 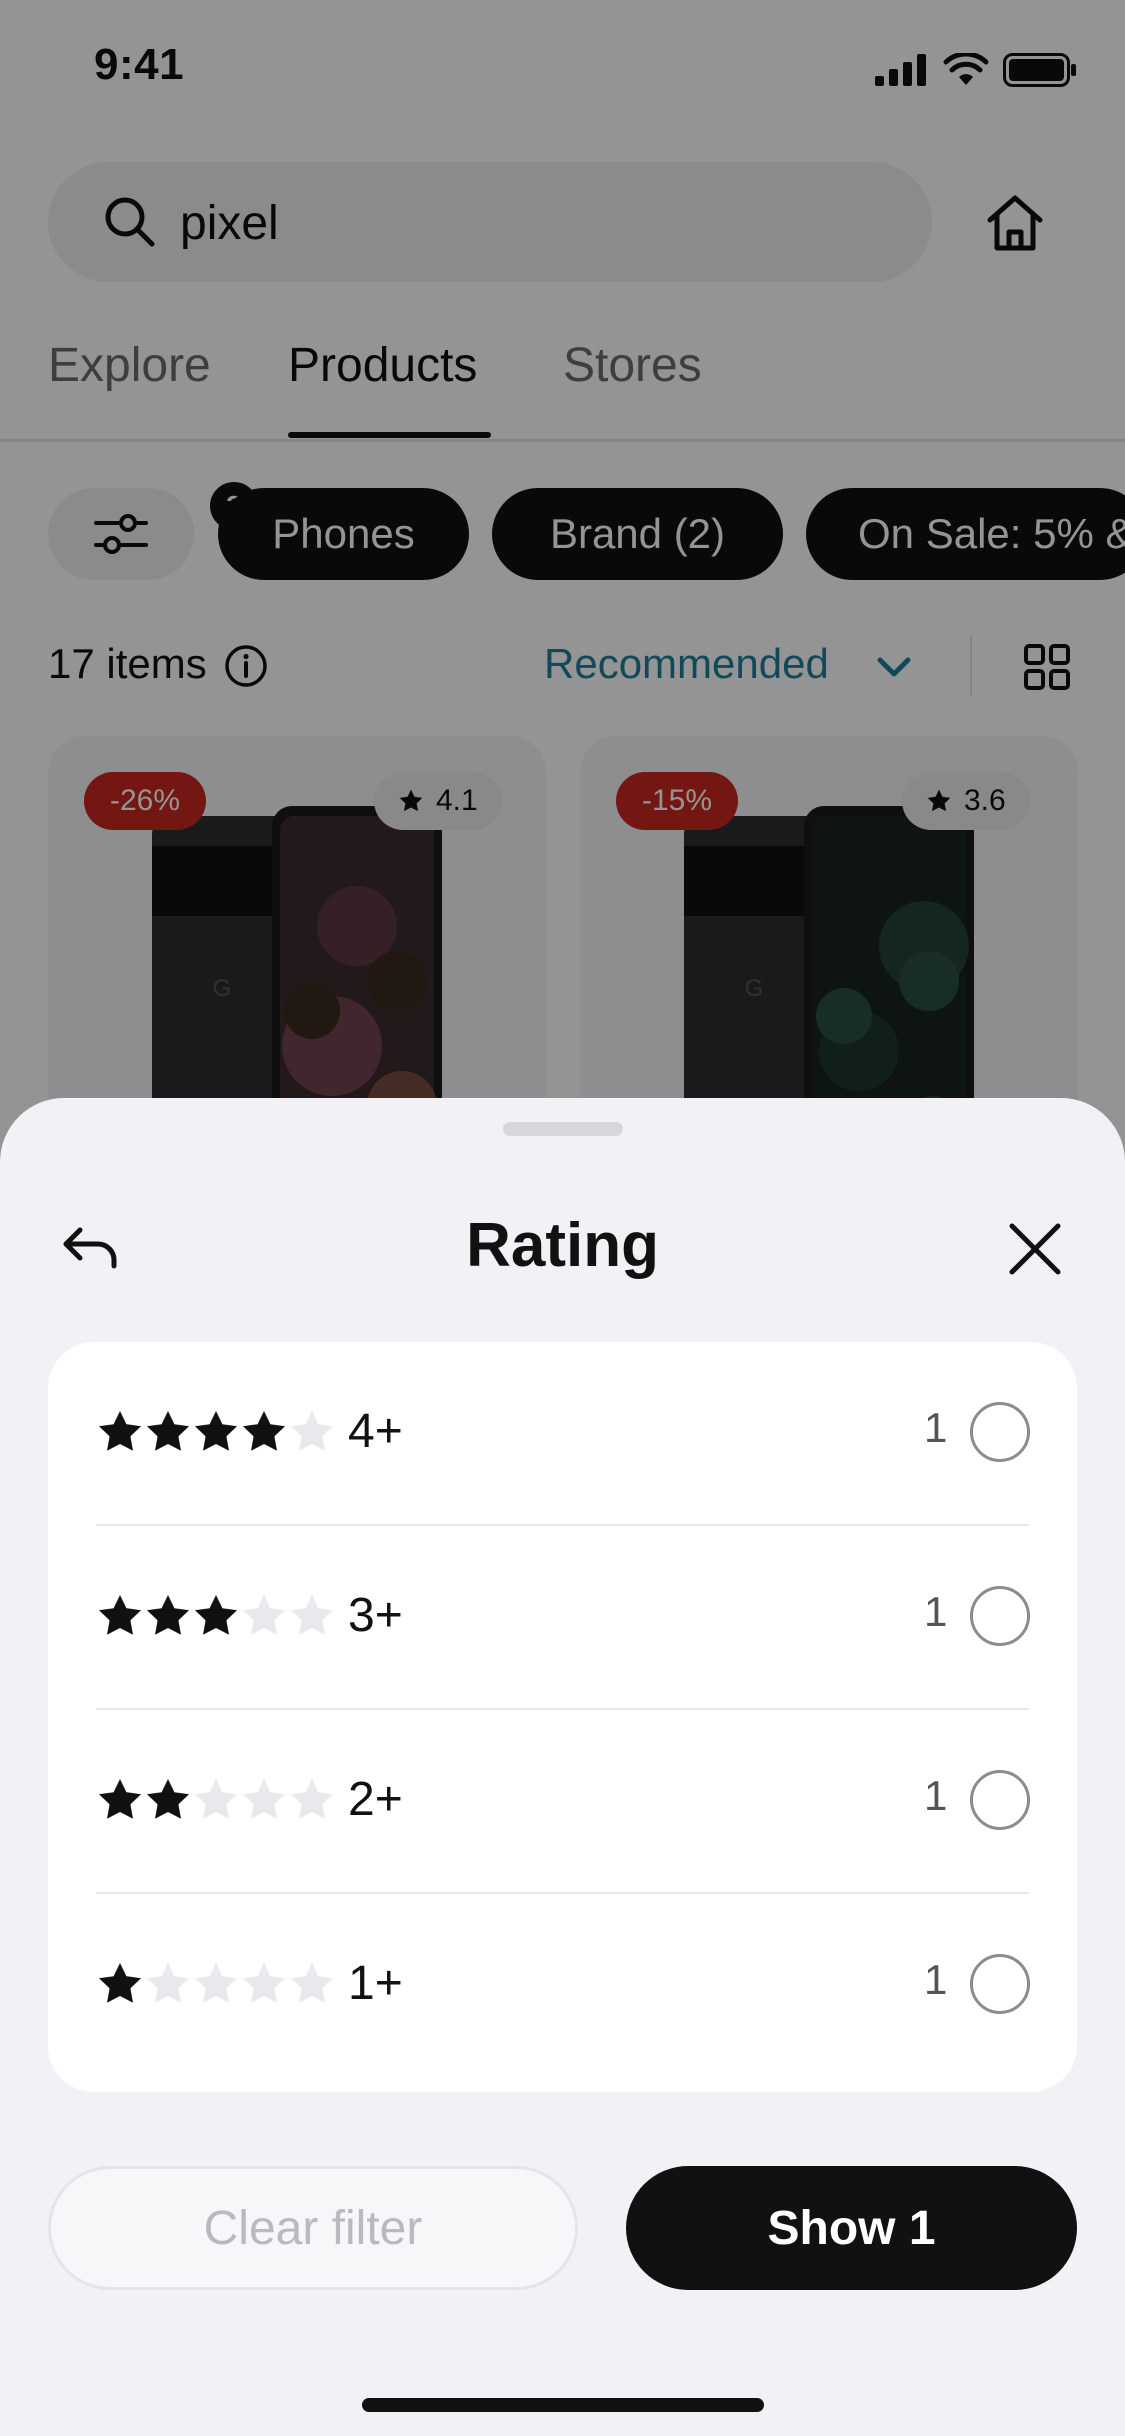 What do you see at coordinates (563, 1129) in the screenshot?
I see `sheet-grabber` at bounding box center [563, 1129].